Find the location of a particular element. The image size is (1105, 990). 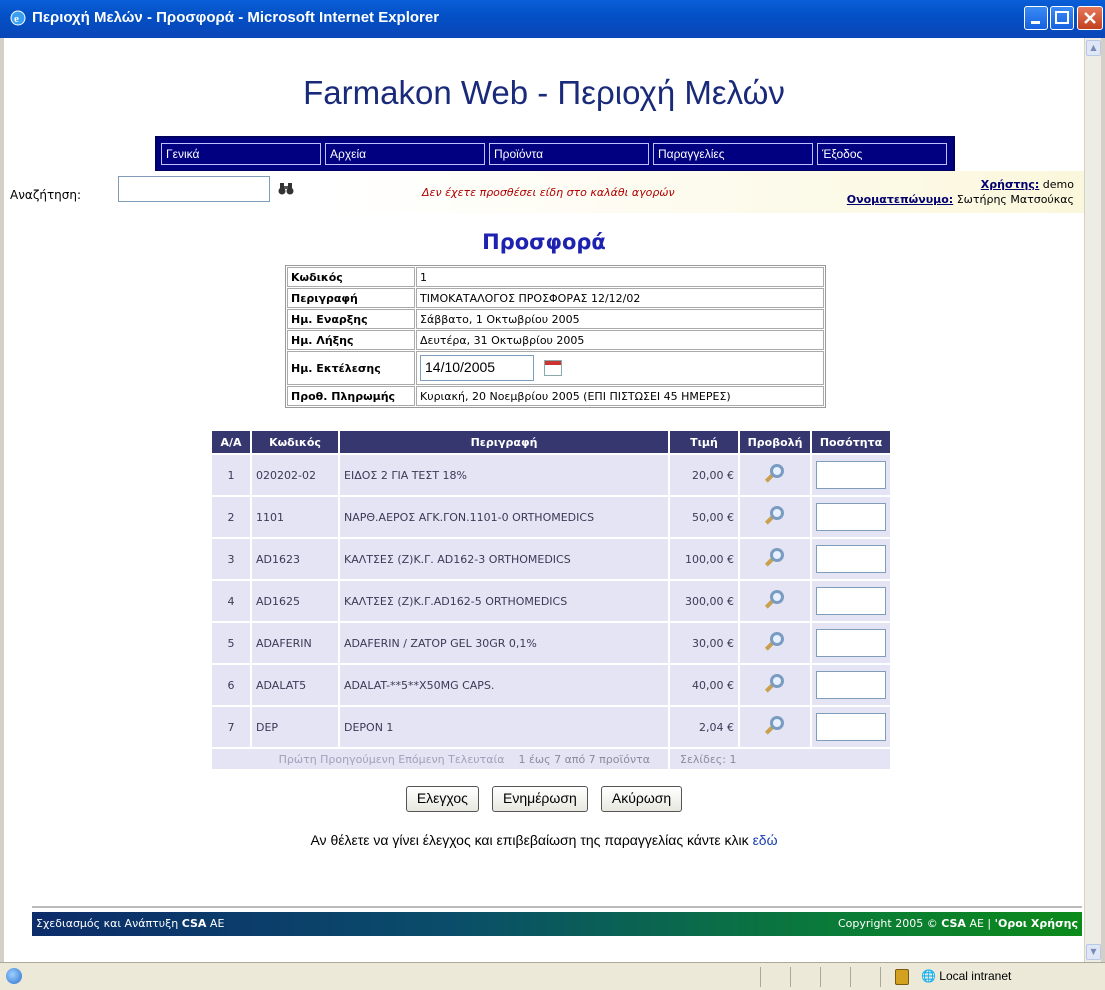

user-value: demo is located at coordinates (1058, 184).